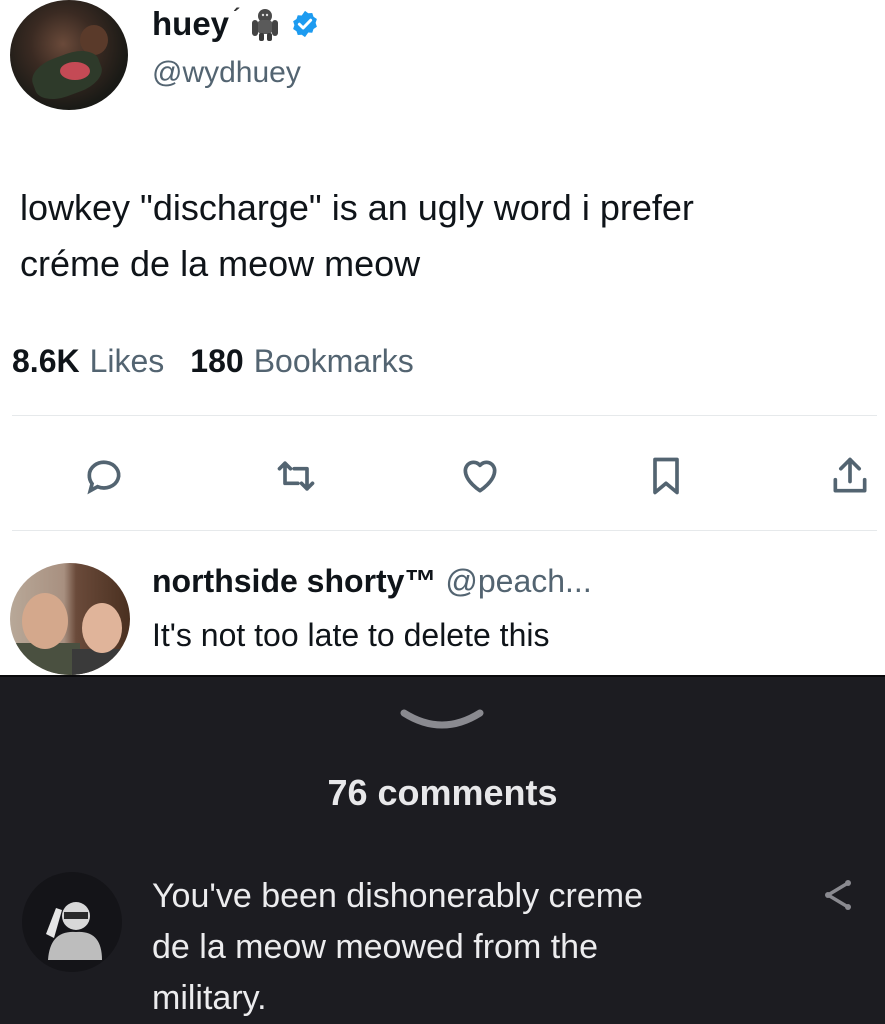 Image resolution: width=885 pixels, height=1024 pixels. What do you see at coordinates (294, 581) in the screenshot?
I see `reply-display-name: northside shorty™` at bounding box center [294, 581].